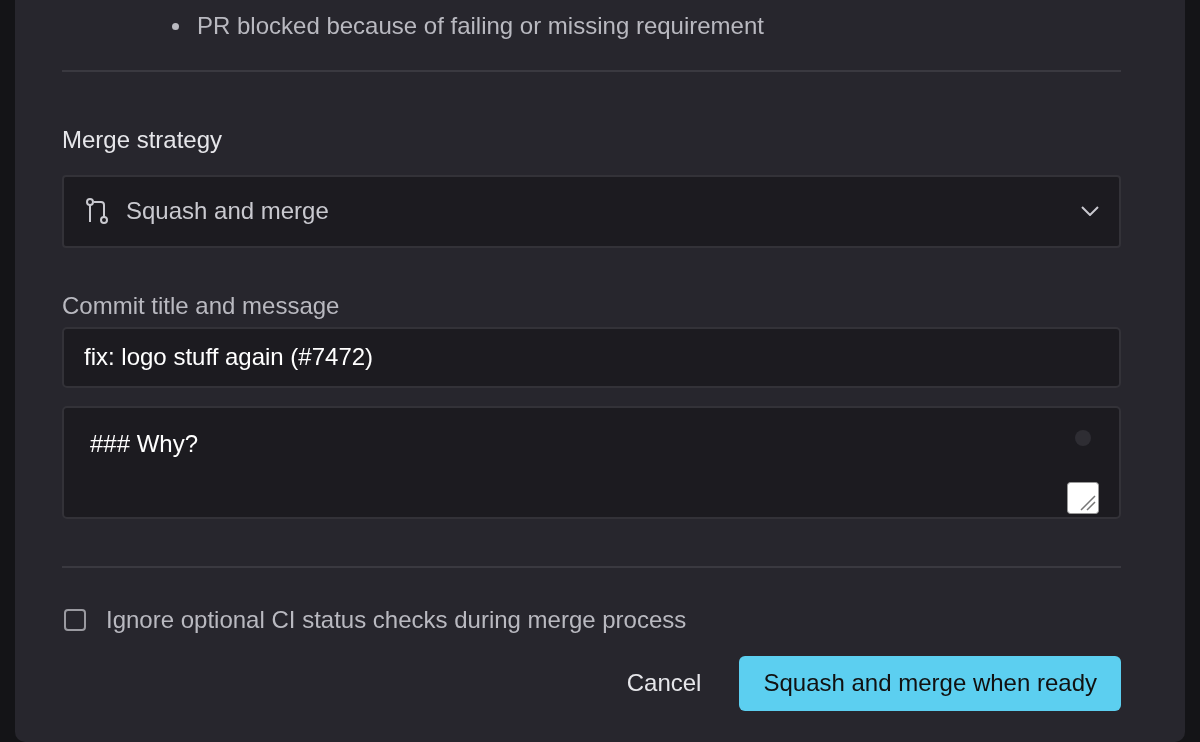 Image resolution: width=1200 pixels, height=742 pixels. Describe the element at coordinates (591, 211) in the screenshot. I see `merge-strategy-dropdown: Squash and merge` at that location.